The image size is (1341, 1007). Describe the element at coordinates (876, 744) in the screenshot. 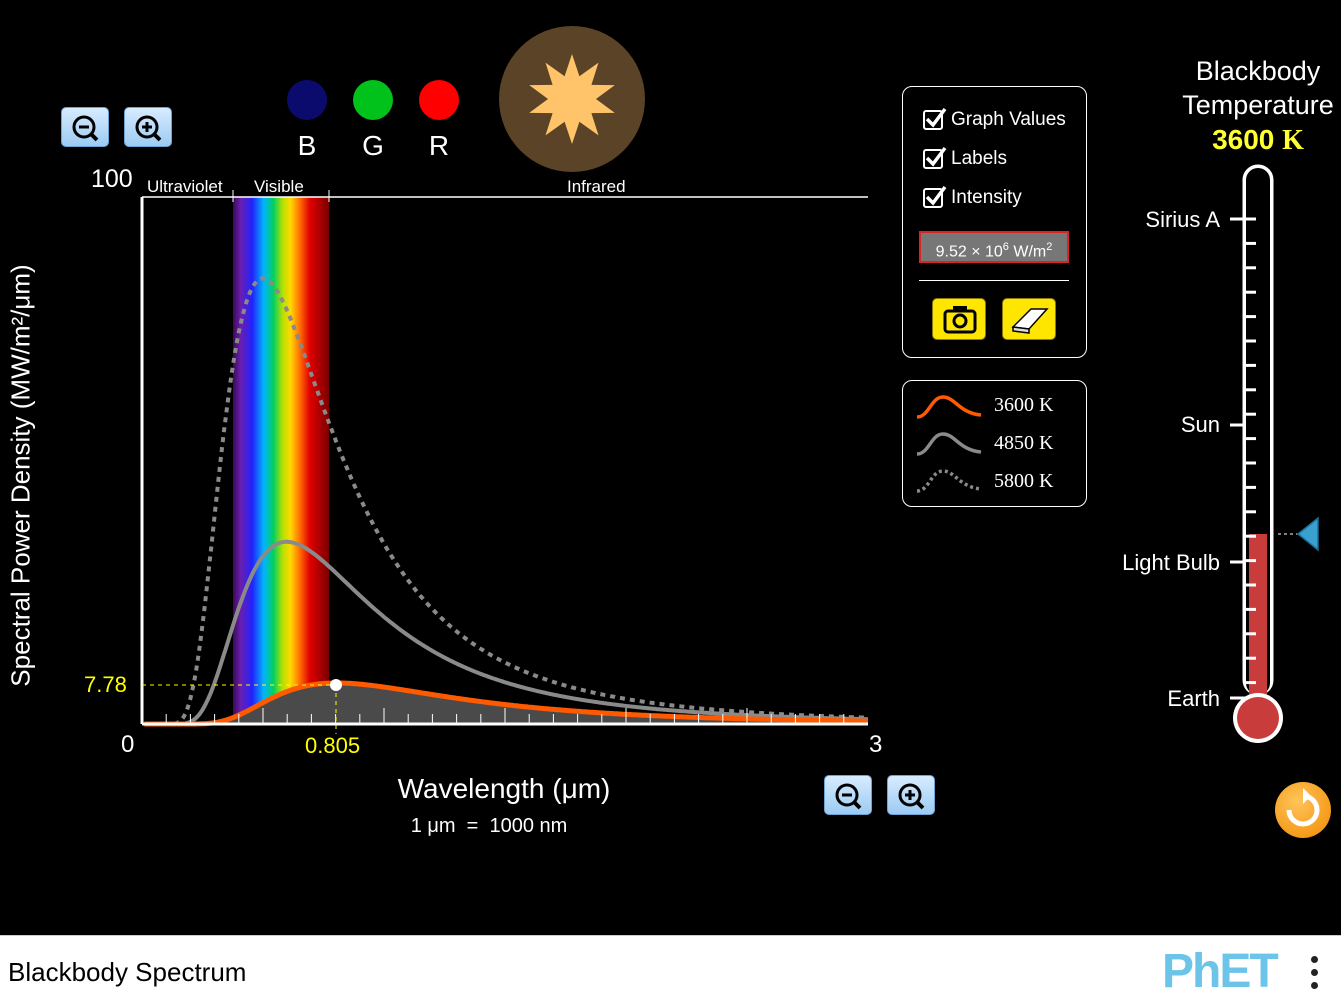

I see `x-max-label: 3` at that location.